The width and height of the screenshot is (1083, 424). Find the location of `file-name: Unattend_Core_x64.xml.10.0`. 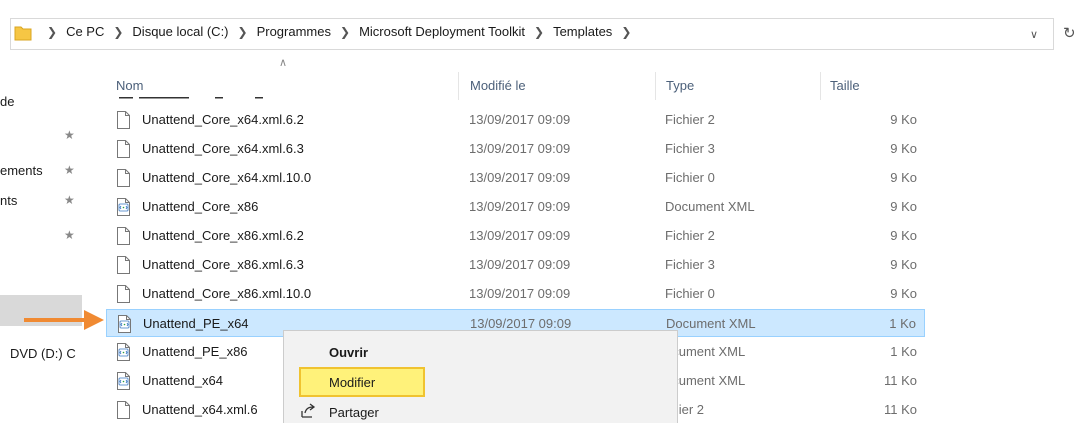

file-name: Unattend_Core_x64.xml.10.0 is located at coordinates (227, 177).